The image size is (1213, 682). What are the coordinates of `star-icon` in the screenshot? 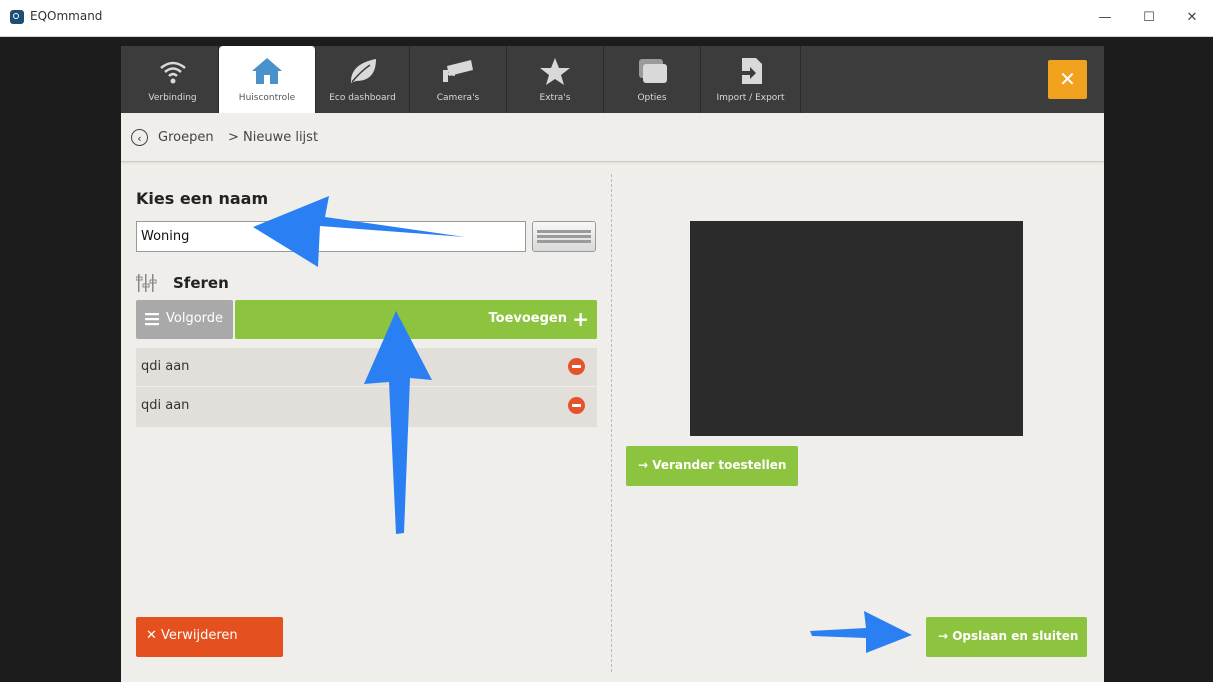 It's located at (555, 71).